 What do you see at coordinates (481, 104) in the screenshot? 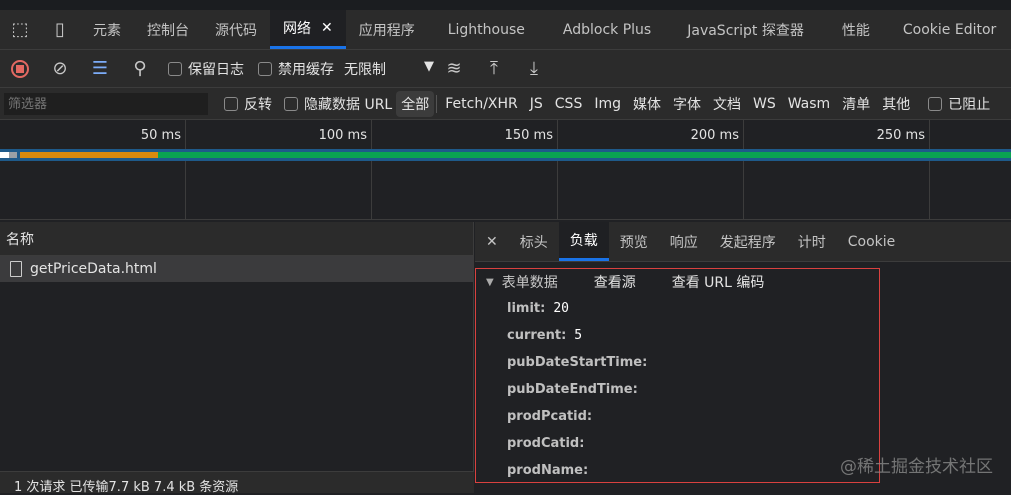
I see `filter-type-fetch-xhr: Fetch/XHR` at bounding box center [481, 104].